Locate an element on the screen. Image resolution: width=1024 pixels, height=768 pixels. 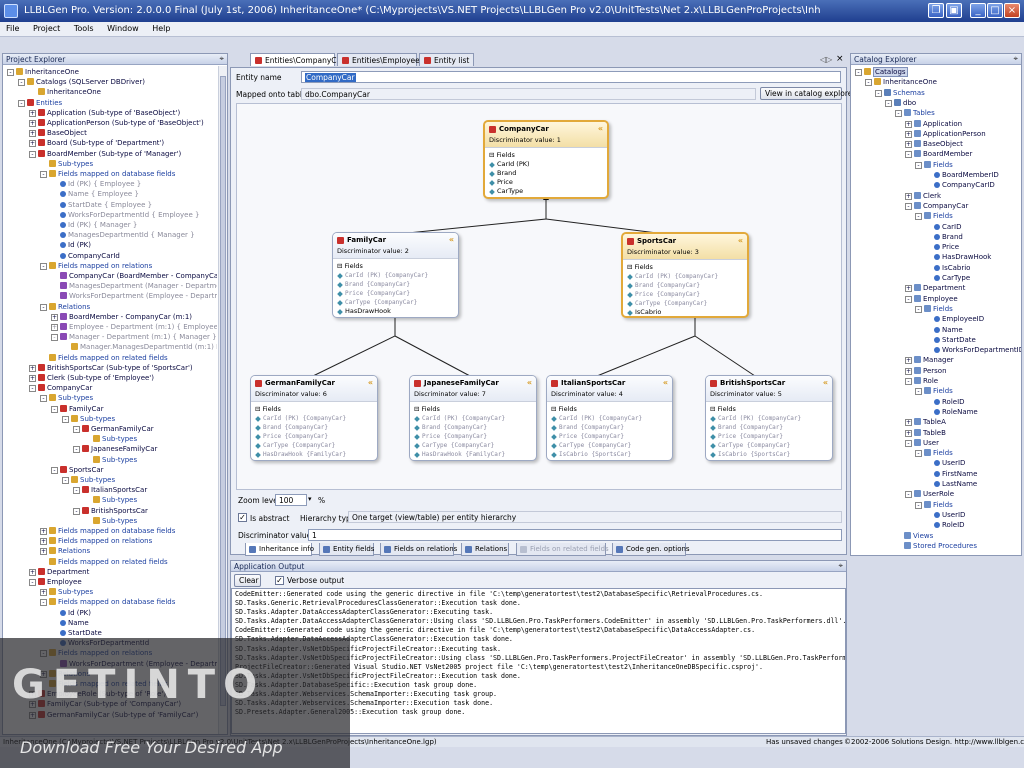
tree-node: - InheritanceOne is located at coordinates (901, 82).